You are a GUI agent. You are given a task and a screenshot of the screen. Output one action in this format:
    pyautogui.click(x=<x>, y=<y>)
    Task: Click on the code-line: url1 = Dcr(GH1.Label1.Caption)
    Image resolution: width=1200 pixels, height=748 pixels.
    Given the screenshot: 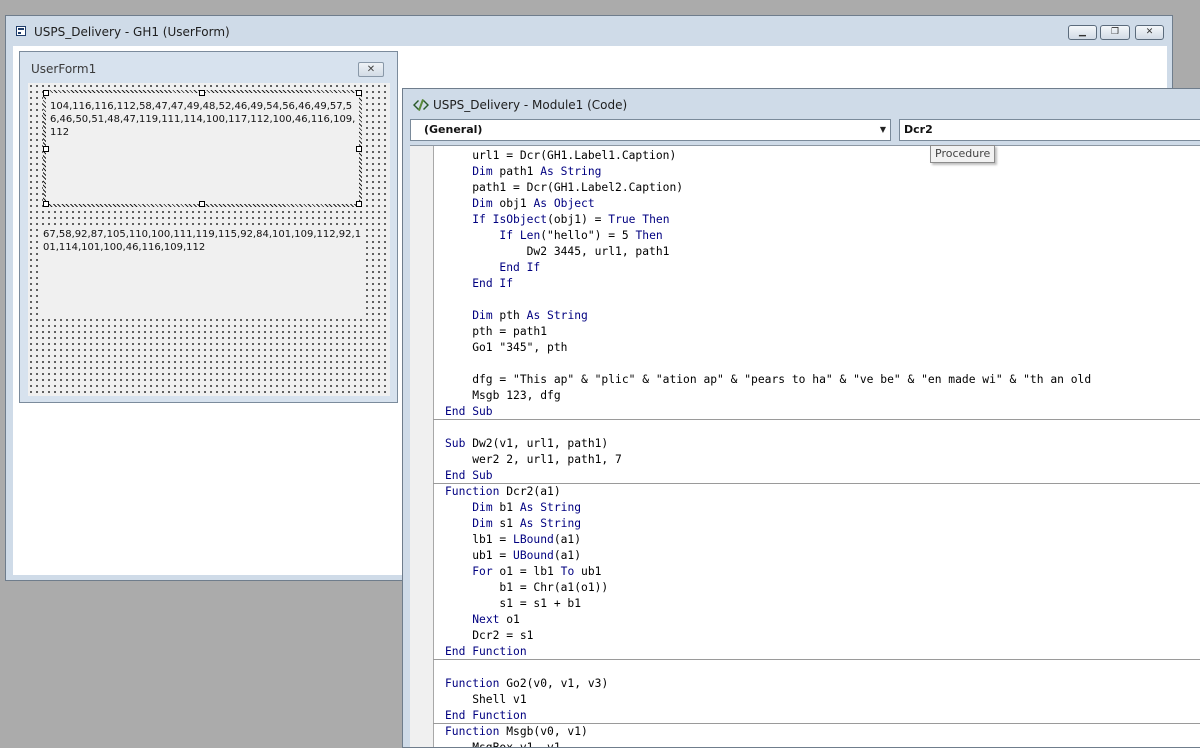 What is the action you would take?
    pyautogui.click(x=822, y=156)
    